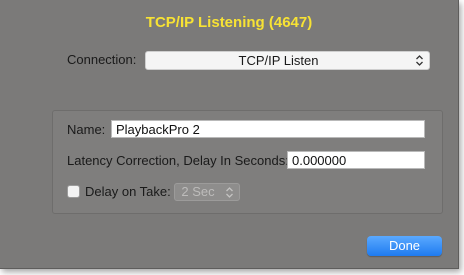 This screenshot has height=275, width=464. Describe the element at coordinates (178, 160) in the screenshot. I see `latency-label: Latency Correction, Delay In Seconds:` at that location.